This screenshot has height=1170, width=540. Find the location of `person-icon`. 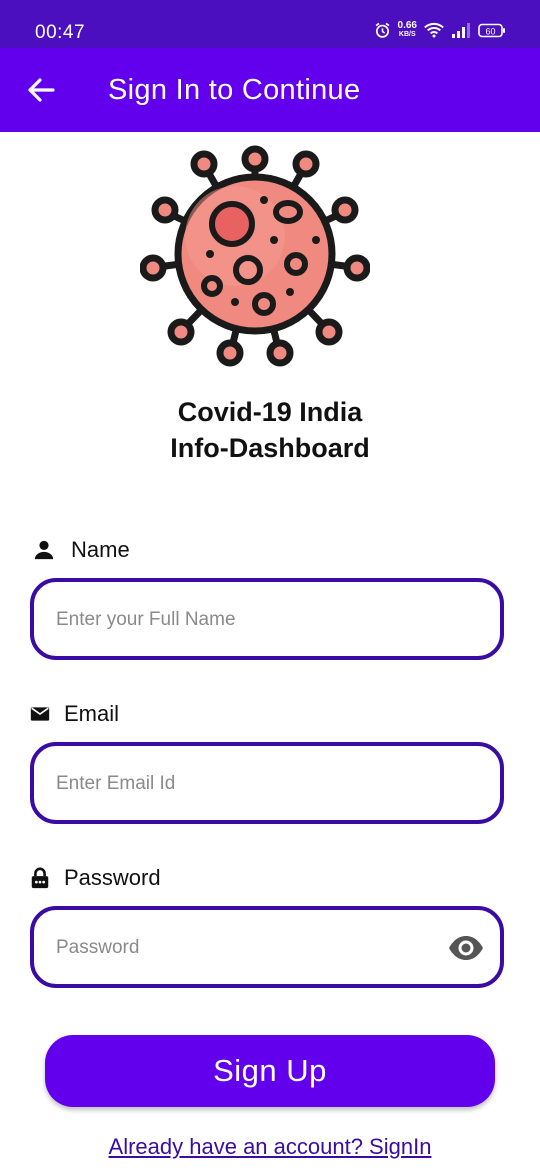

person-icon is located at coordinates (44, 550).